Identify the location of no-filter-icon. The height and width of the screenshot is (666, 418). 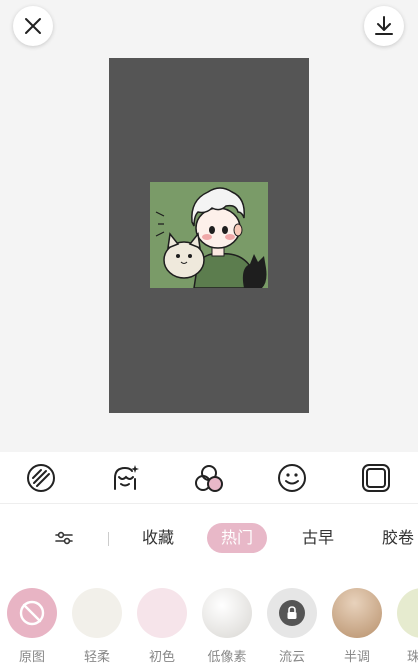
(32, 613).